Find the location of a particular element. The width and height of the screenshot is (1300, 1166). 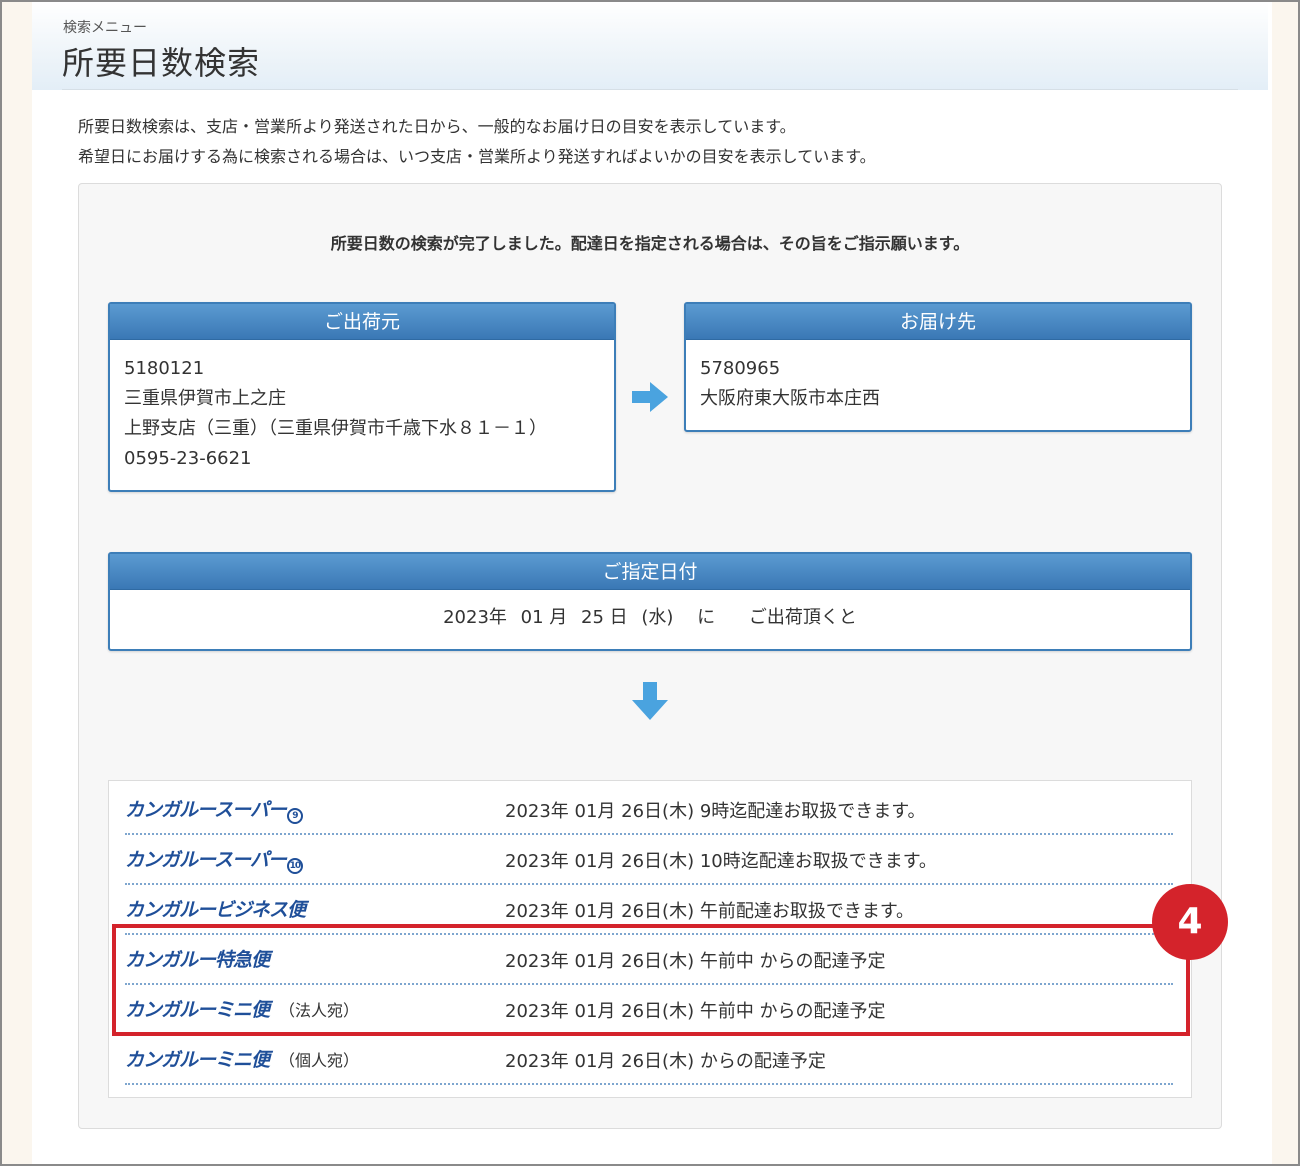

service-name: カンガルービジネス便 is located at coordinates (215, 908).